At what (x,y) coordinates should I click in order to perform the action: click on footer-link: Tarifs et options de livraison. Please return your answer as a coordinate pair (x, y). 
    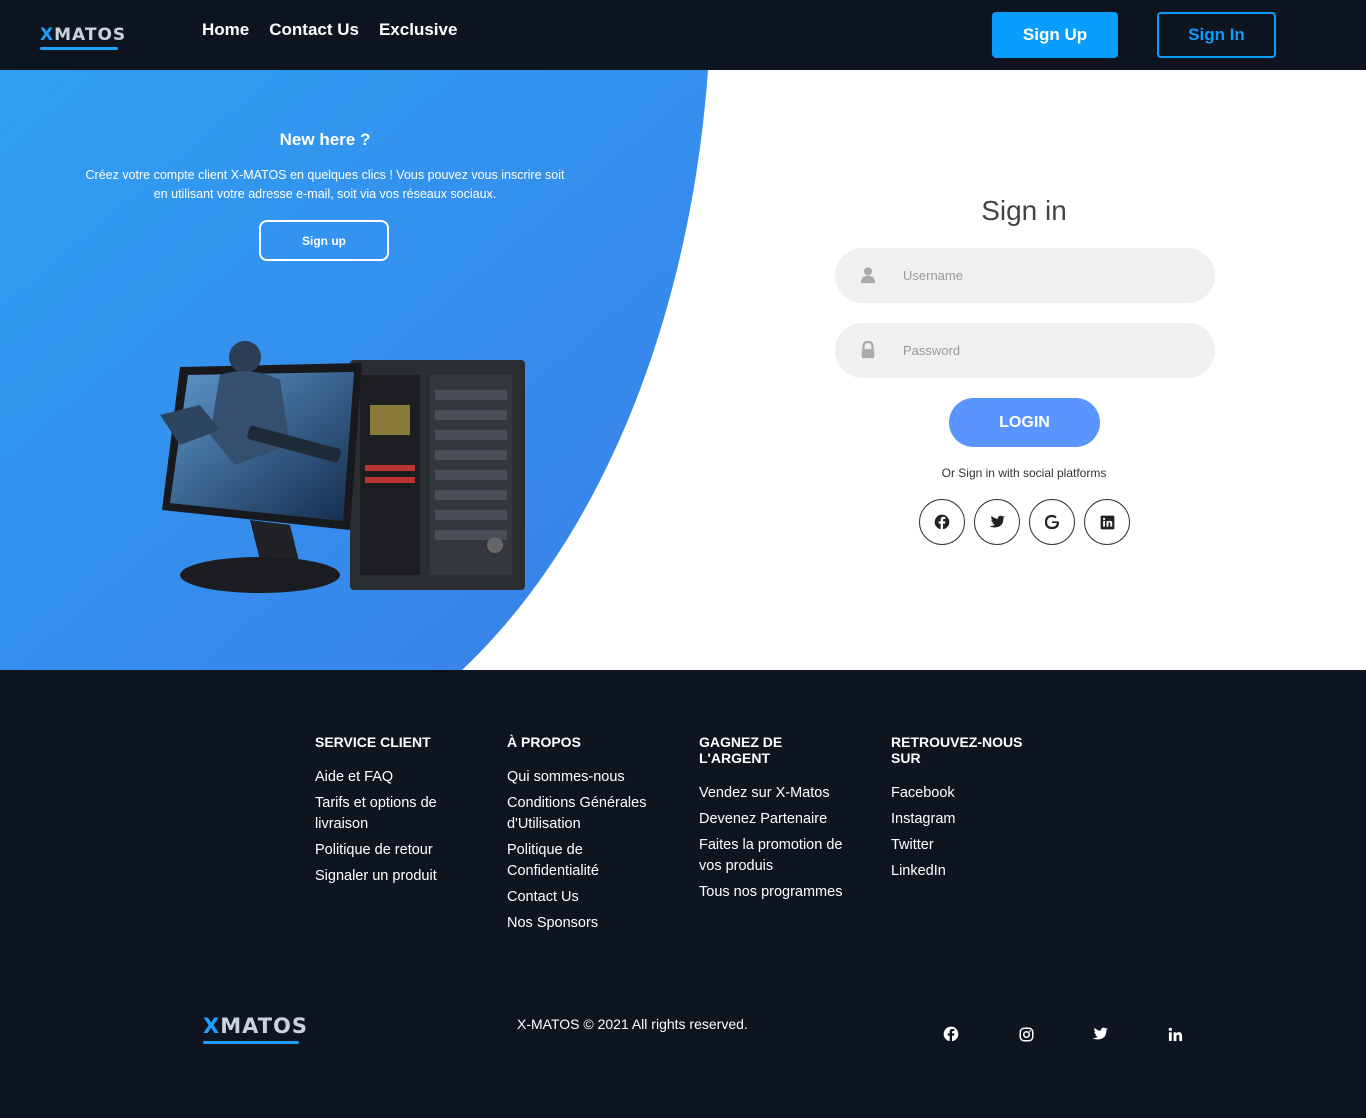
    Looking at the image, I should click on (390, 814).